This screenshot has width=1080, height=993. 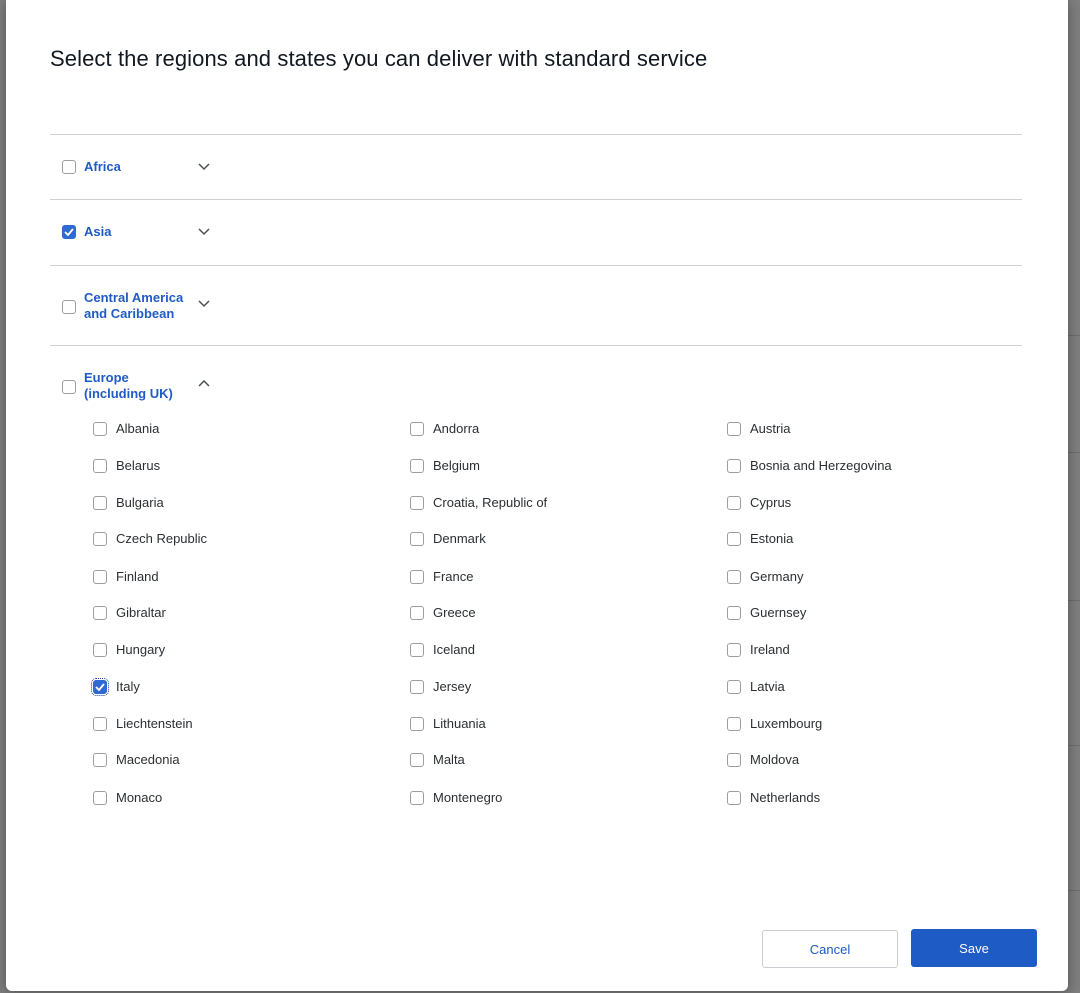 What do you see at coordinates (774, 723) in the screenshot?
I see `country-option-luxembourg: Luxembourg` at bounding box center [774, 723].